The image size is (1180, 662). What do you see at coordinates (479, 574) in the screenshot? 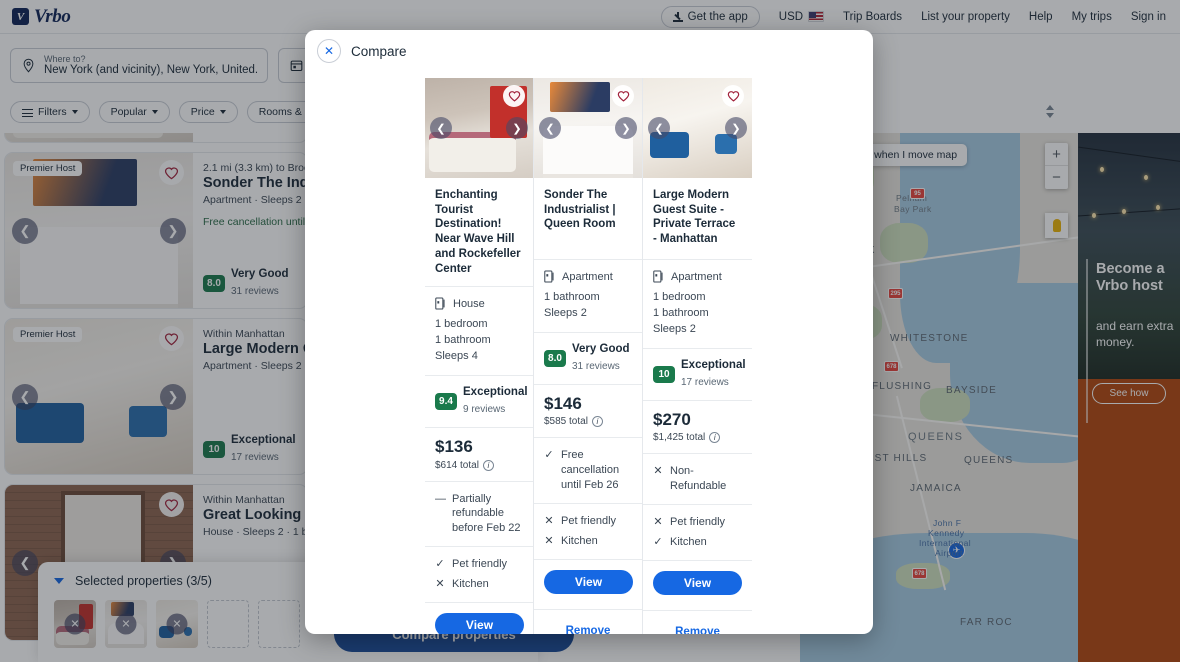
I see `compare-amenities-cell: ✓ Pet friendly ✕ Kitchen` at bounding box center [479, 574].